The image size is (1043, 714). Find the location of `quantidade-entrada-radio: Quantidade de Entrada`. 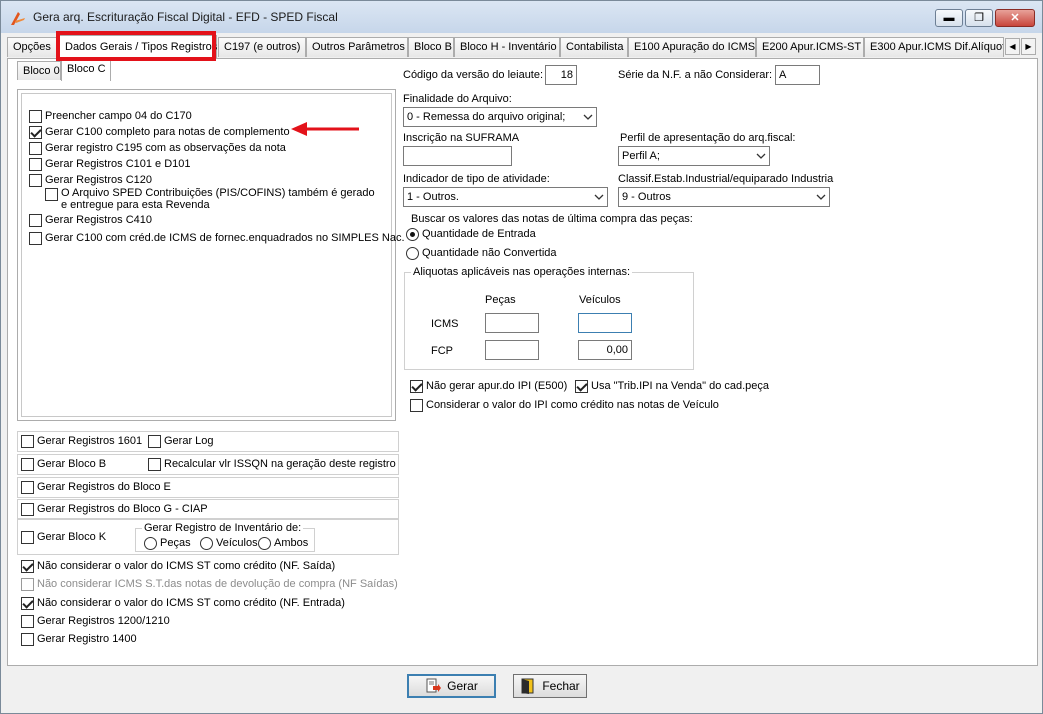

quantidade-entrada-radio: Quantidade de Entrada is located at coordinates (471, 234).